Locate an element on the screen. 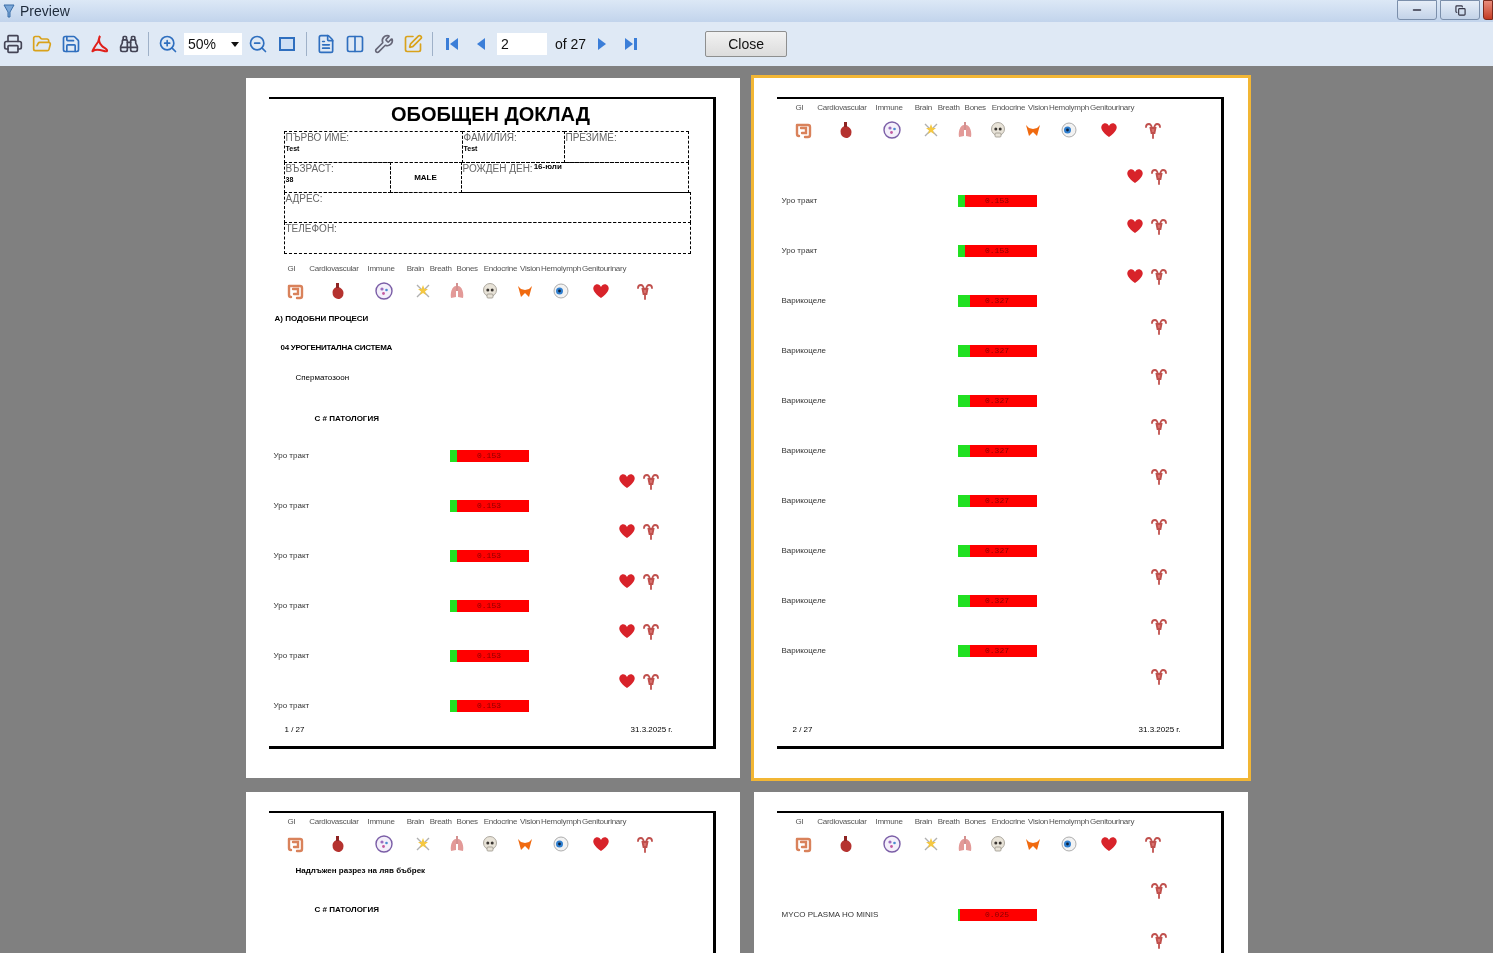 The image size is (1493, 953). close-button: Close is located at coordinates (746, 44).